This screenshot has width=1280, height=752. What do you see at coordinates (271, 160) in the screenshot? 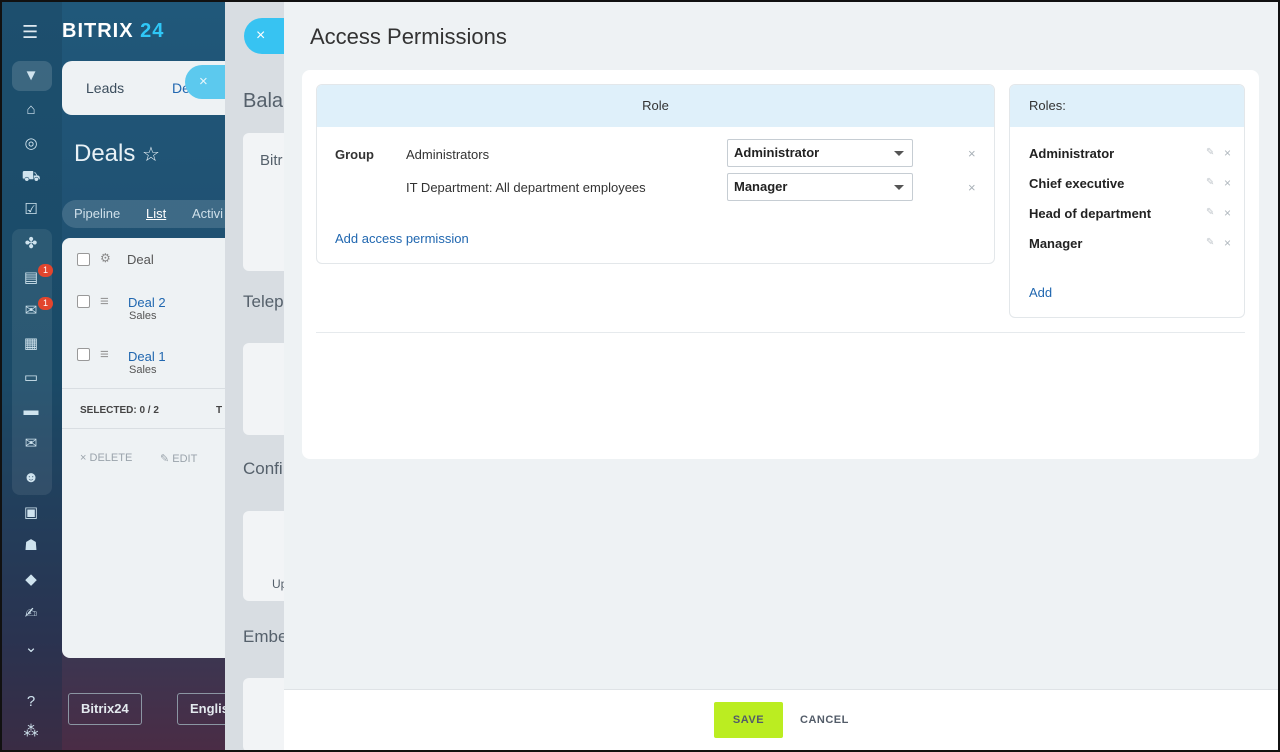
I see `slider-text: Bitr` at bounding box center [271, 160].